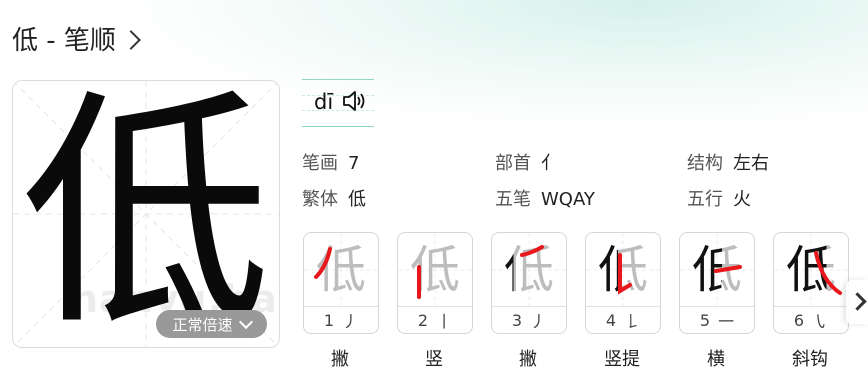 This screenshot has height=385, width=868. I want to click on playback-speed-button: 正常倍速, so click(211, 324).